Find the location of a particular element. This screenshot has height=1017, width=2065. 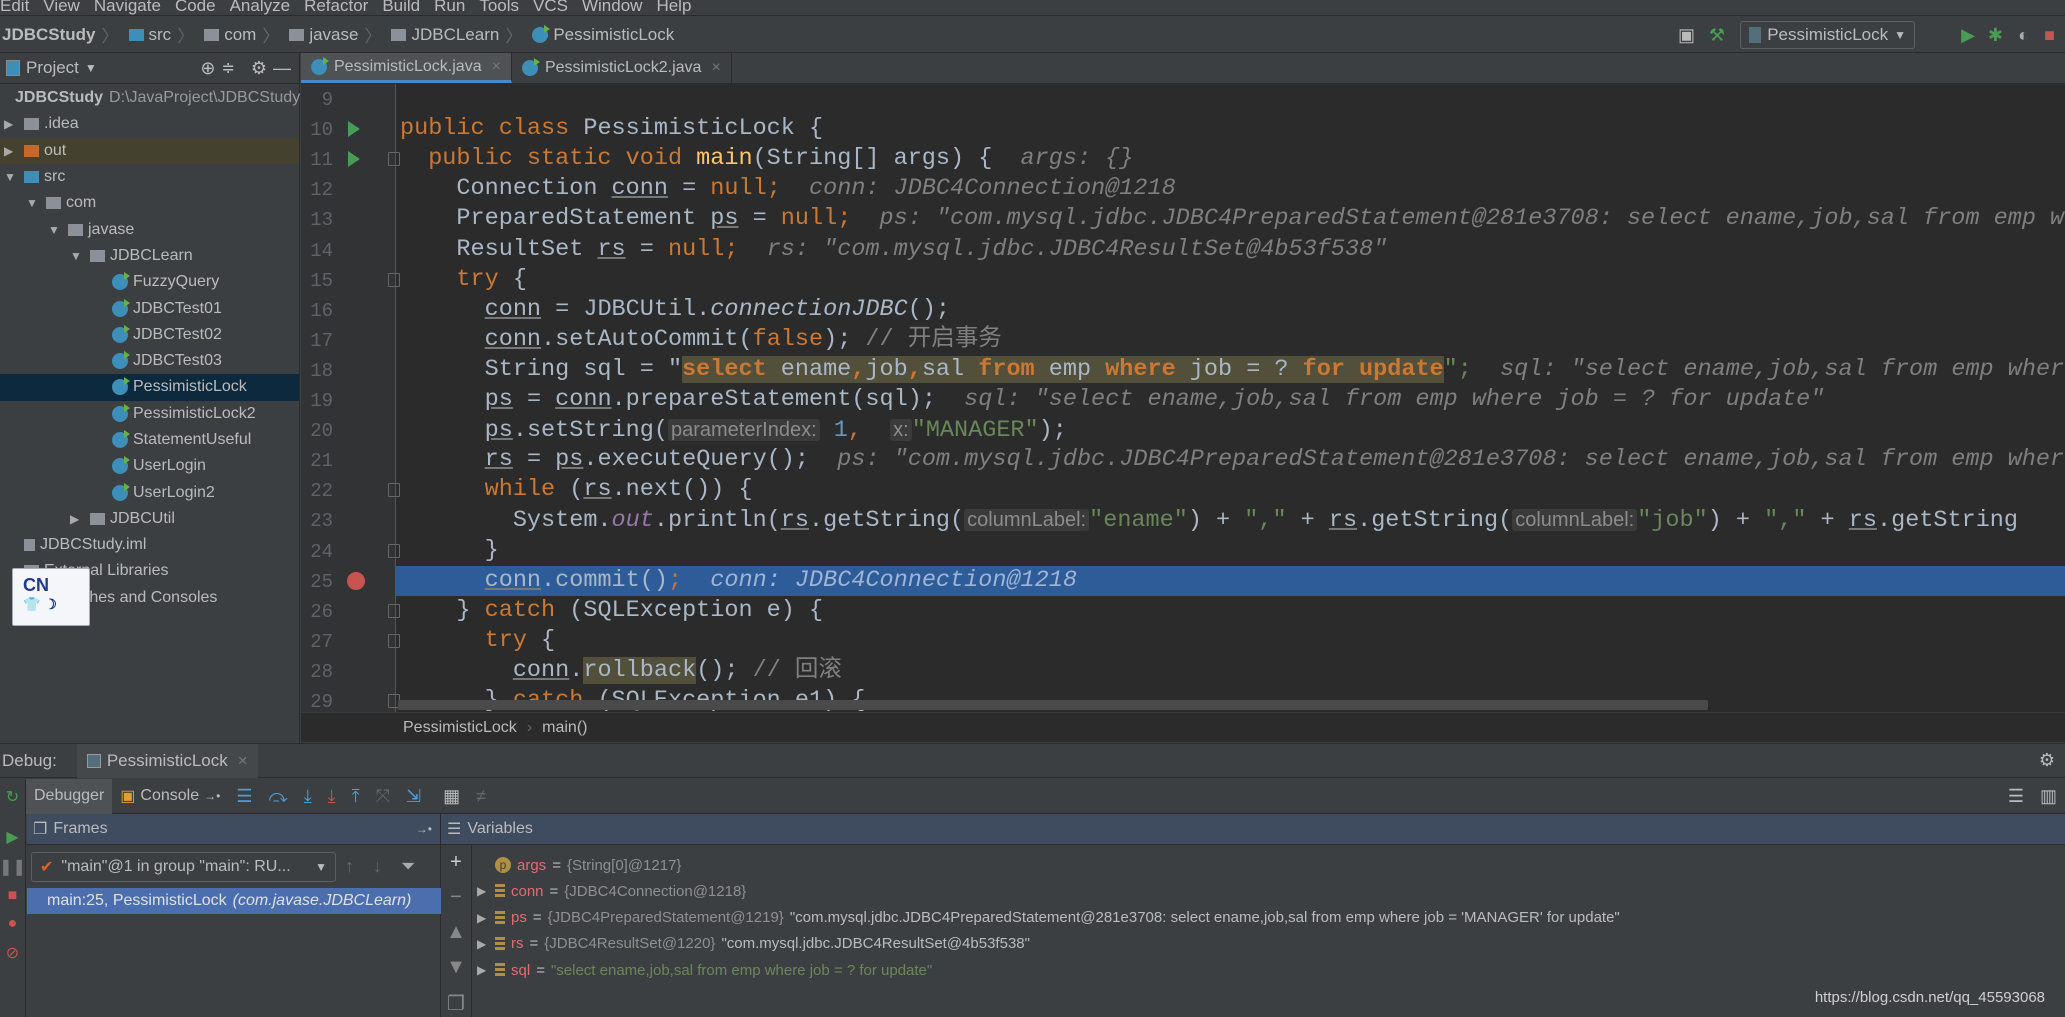

breadcrumb-item: PessimisticLock is located at coordinates (603, 34).